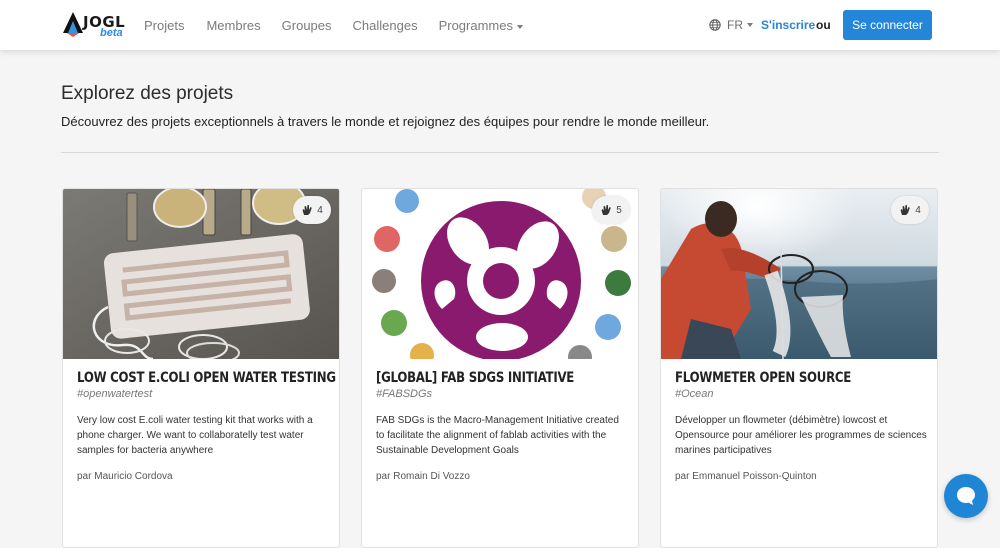 Image resolution: width=1000 pixels, height=548 pixels. I want to click on nav-projets: Projets, so click(164, 25).